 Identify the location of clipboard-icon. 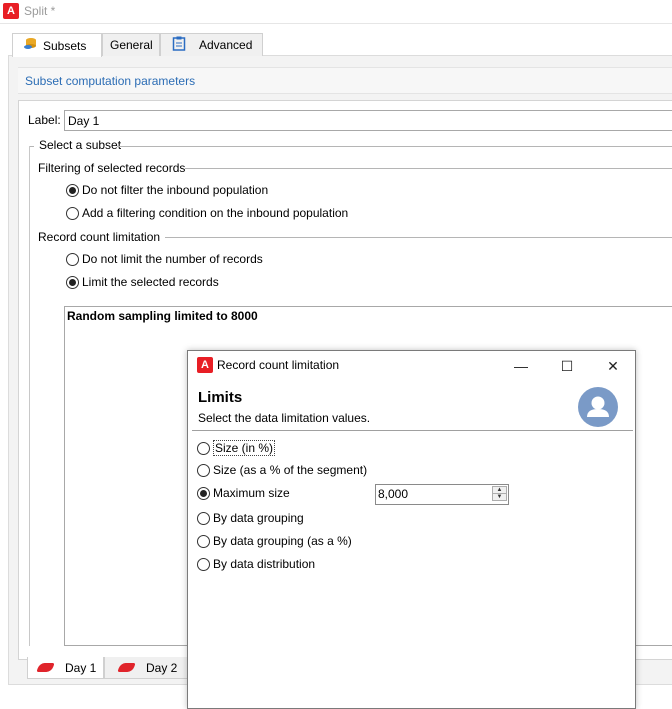
(179, 45).